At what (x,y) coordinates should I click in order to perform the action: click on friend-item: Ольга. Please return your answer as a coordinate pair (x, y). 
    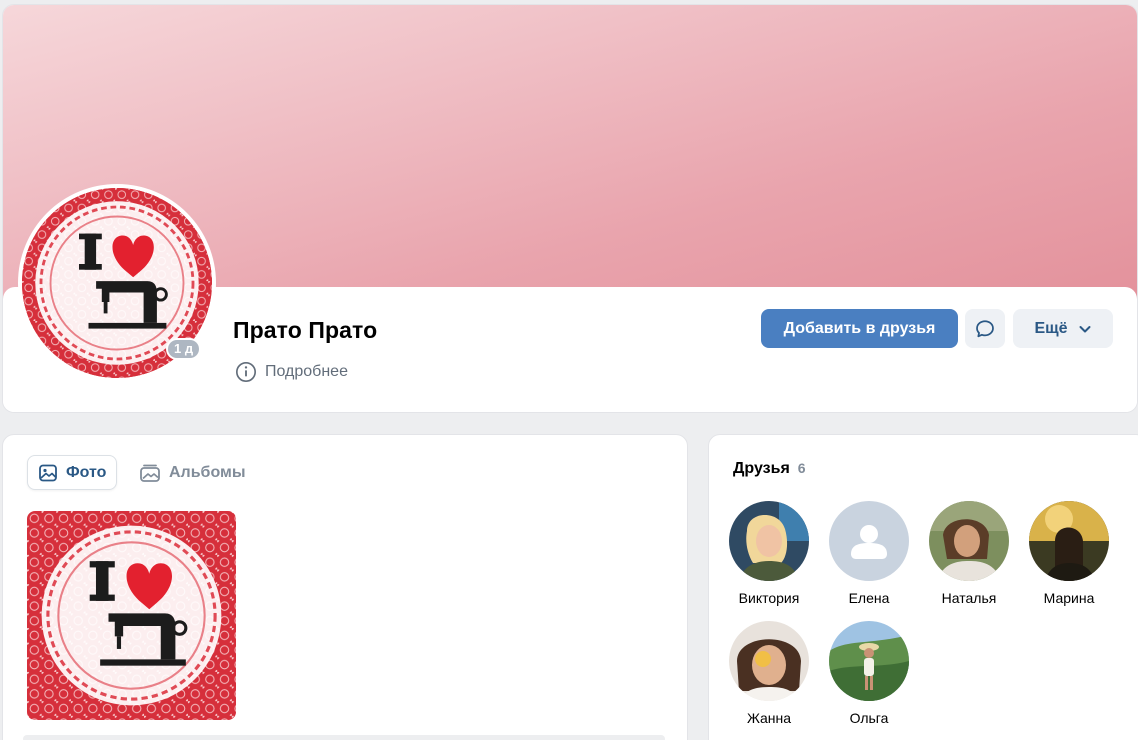
    Looking at the image, I should click on (869, 673).